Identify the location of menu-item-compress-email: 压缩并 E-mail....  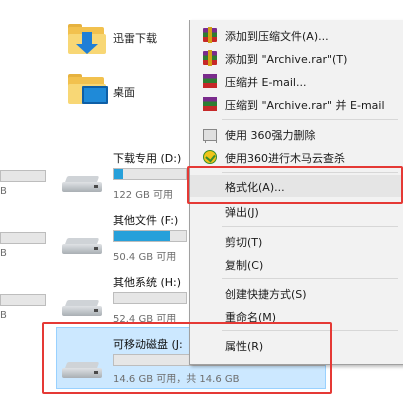
(296, 81).